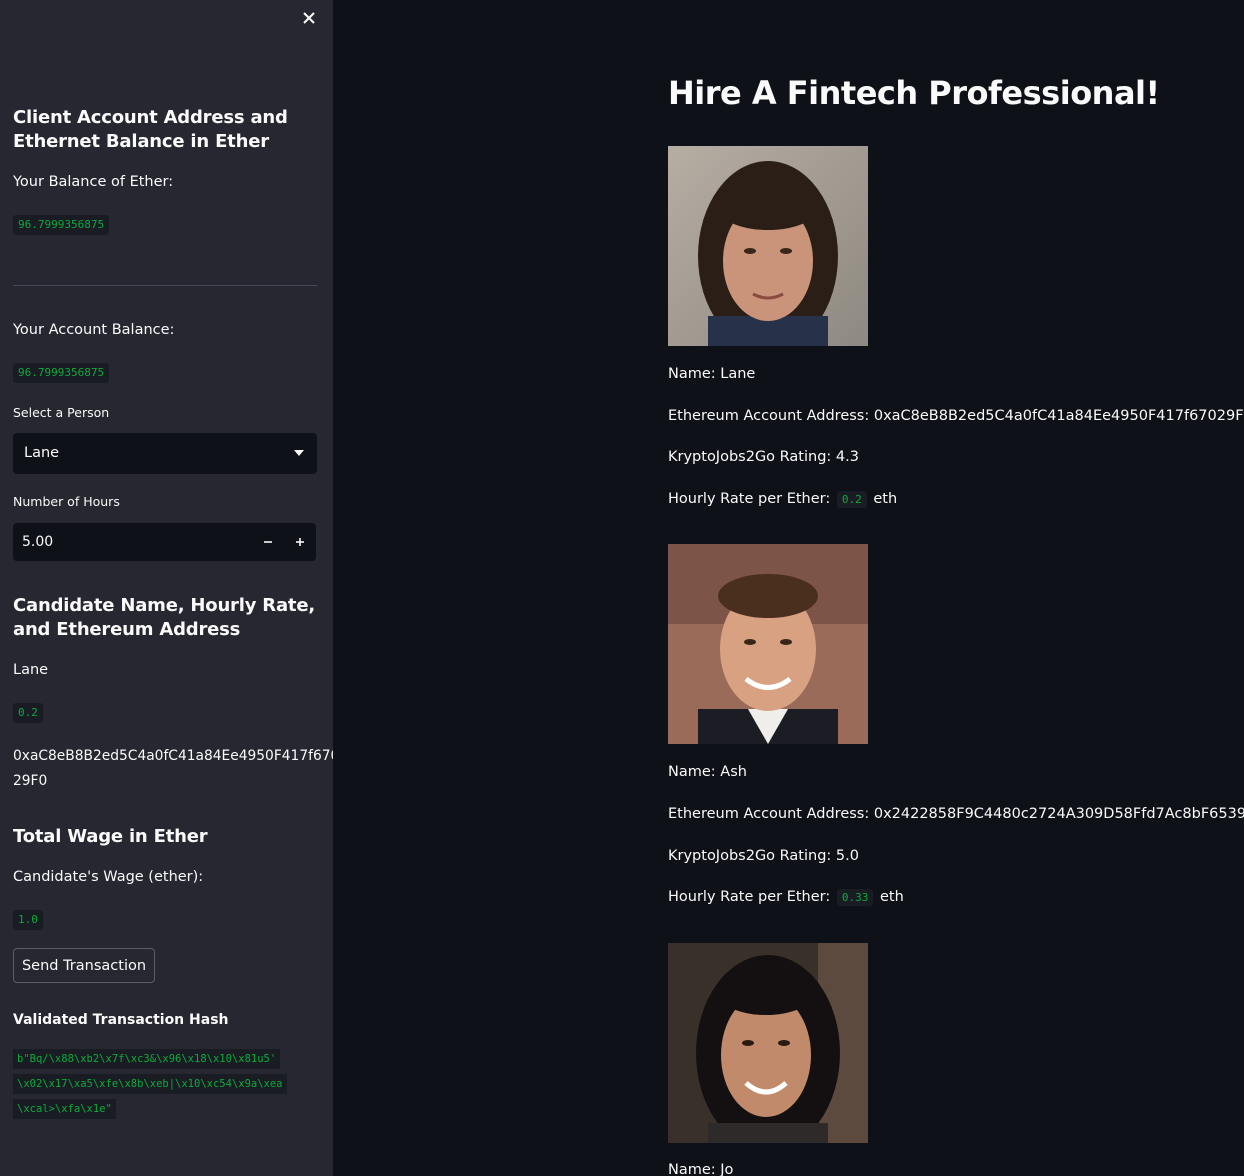 The height and width of the screenshot is (1176, 1244). What do you see at coordinates (299, 453) in the screenshot?
I see `chevron-down-icon` at bounding box center [299, 453].